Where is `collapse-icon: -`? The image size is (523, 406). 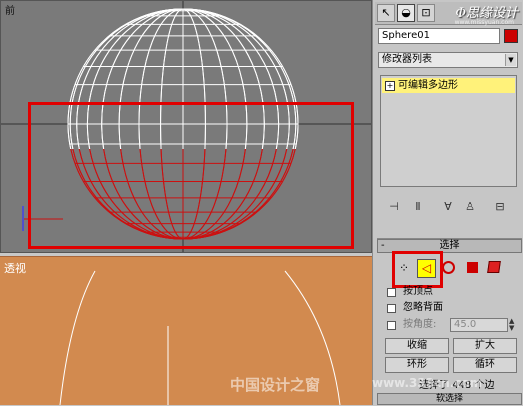 collapse-icon: - is located at coordinates (383, 245).